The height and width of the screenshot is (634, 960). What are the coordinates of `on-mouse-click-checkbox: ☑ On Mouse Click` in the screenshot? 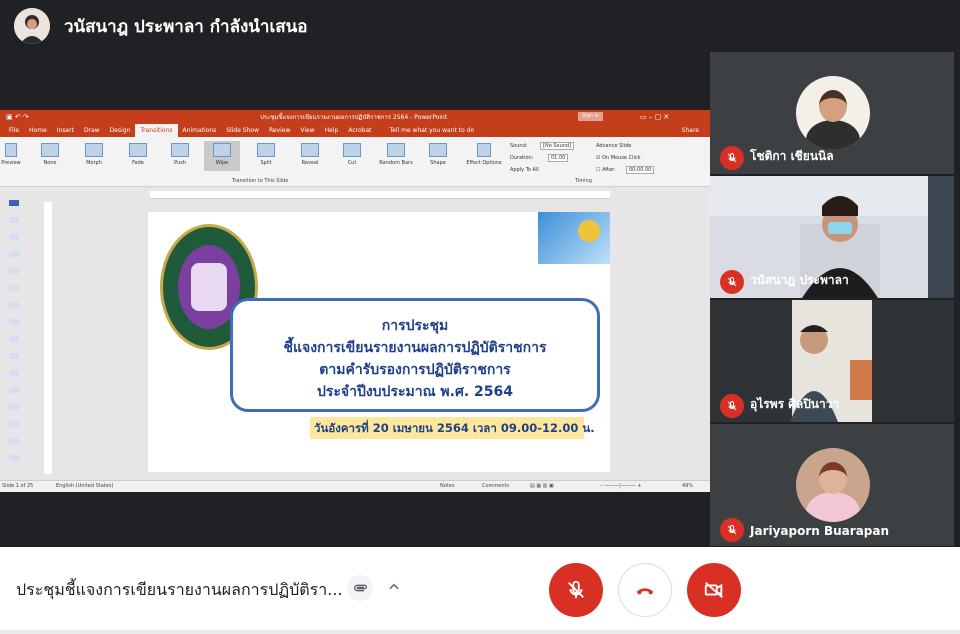 It's located at (618, 158).